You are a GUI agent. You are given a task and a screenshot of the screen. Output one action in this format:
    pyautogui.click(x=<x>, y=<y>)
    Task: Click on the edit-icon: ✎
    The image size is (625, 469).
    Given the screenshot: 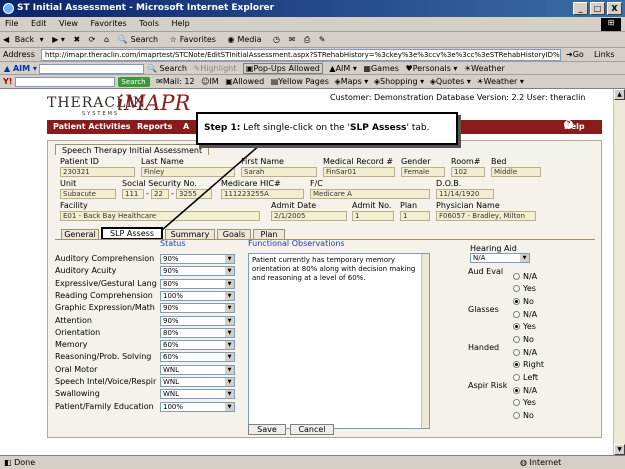 What is the action you would take?
    pyautogui.click(x=322, y=39)
    